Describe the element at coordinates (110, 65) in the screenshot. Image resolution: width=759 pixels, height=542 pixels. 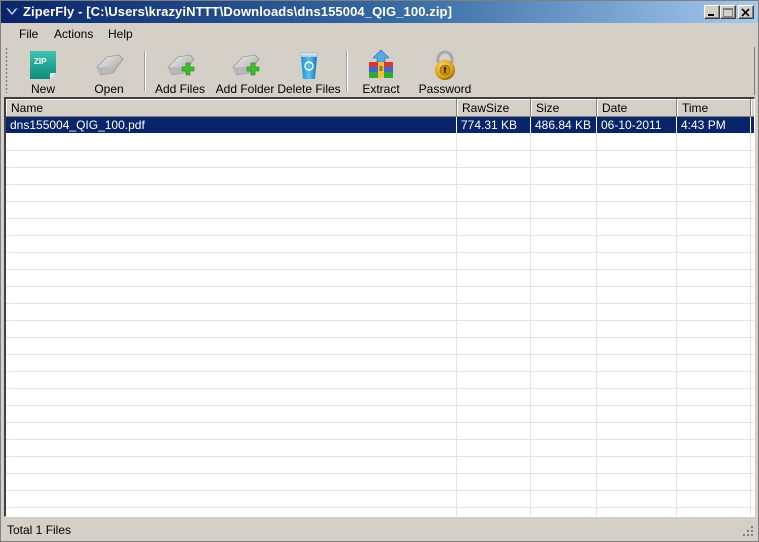
I see `folder-open-icon` at that location.